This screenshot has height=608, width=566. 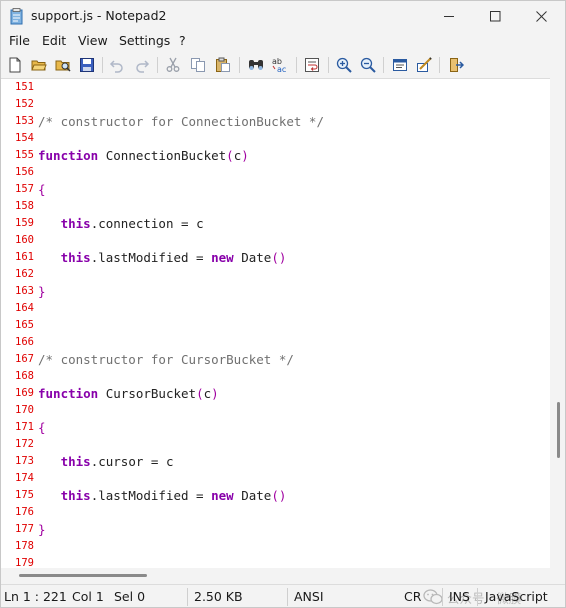 I want to click on code-line: 151, so click(x=275, y=87).